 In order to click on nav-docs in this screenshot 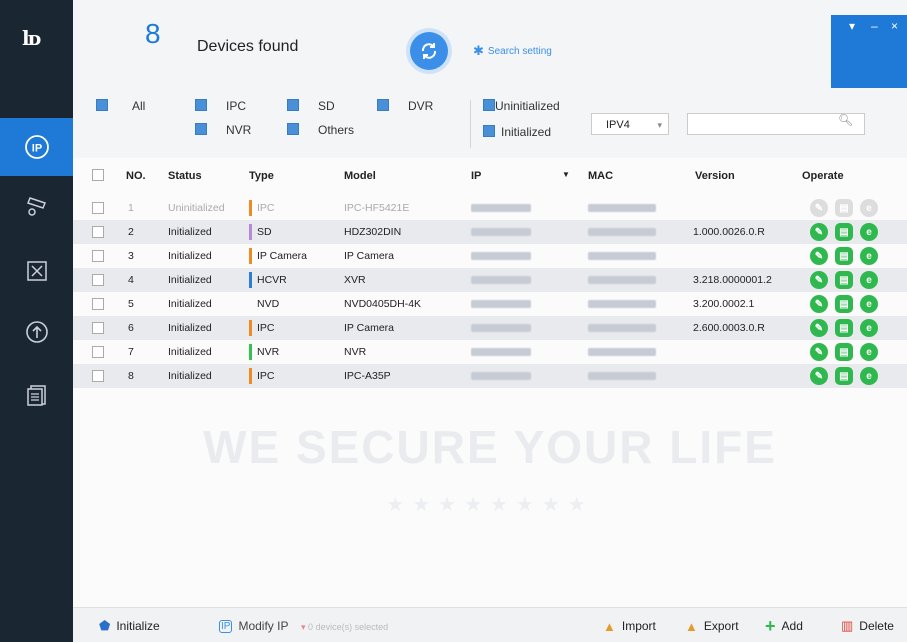, I will do `click(36, 395)`.